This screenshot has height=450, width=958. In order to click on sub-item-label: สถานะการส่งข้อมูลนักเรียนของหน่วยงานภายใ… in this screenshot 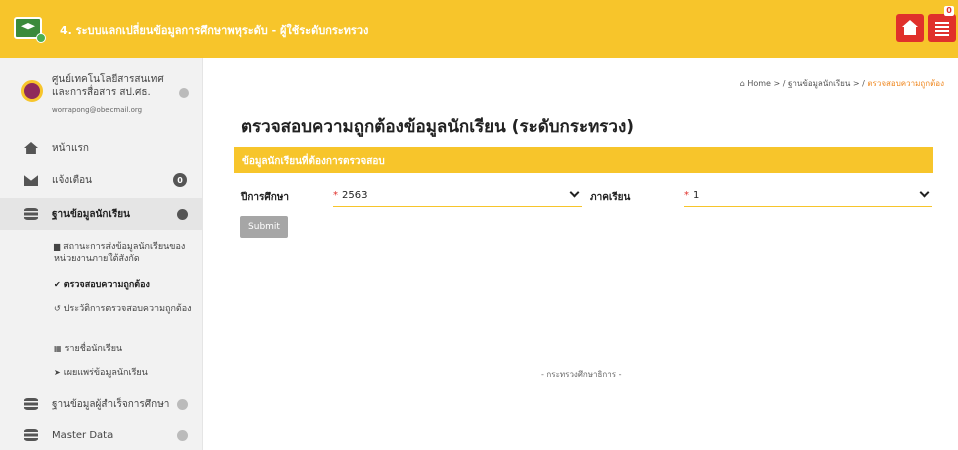, I will do `click(120, 253)`.